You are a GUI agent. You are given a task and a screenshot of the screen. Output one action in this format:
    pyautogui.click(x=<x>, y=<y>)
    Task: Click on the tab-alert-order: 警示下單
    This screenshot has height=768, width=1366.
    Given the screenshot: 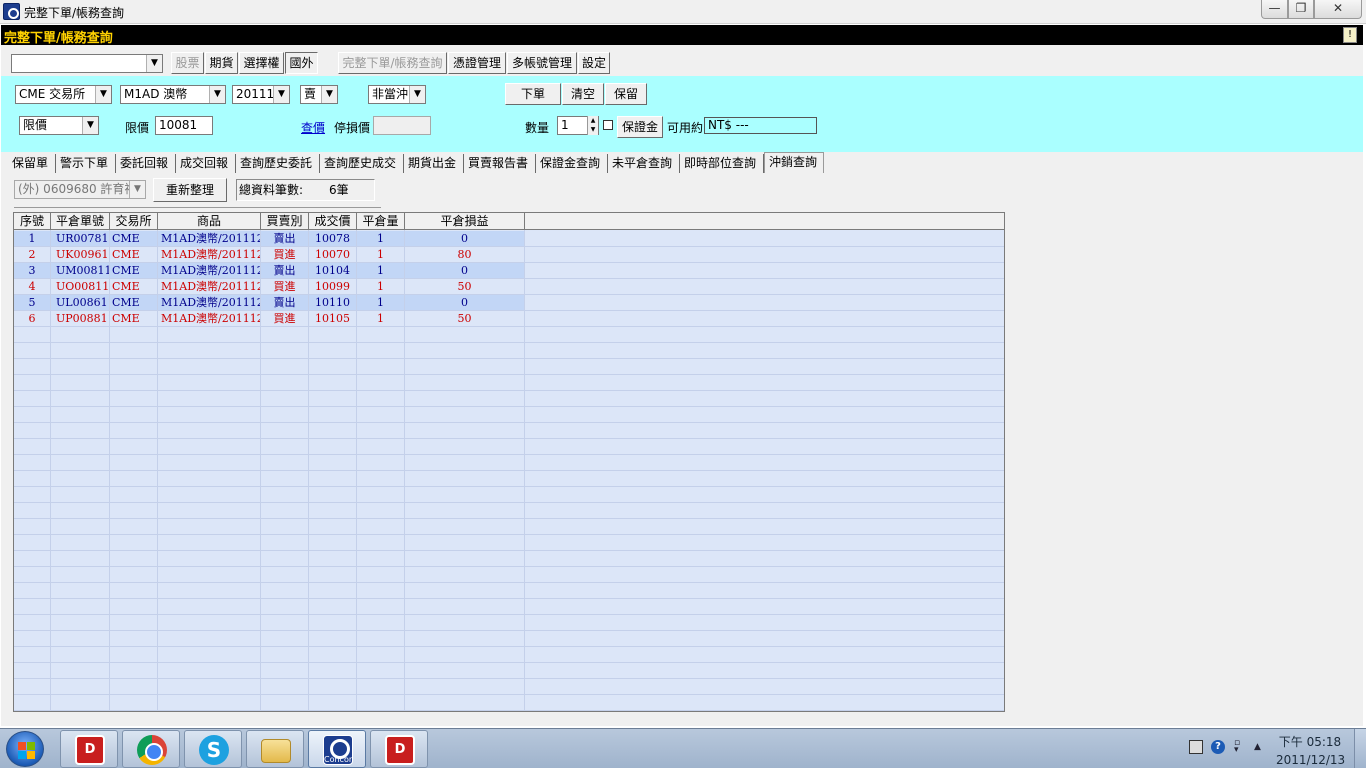 What is the action you would take?
    pyautogui.click(x=86, y=163)
    